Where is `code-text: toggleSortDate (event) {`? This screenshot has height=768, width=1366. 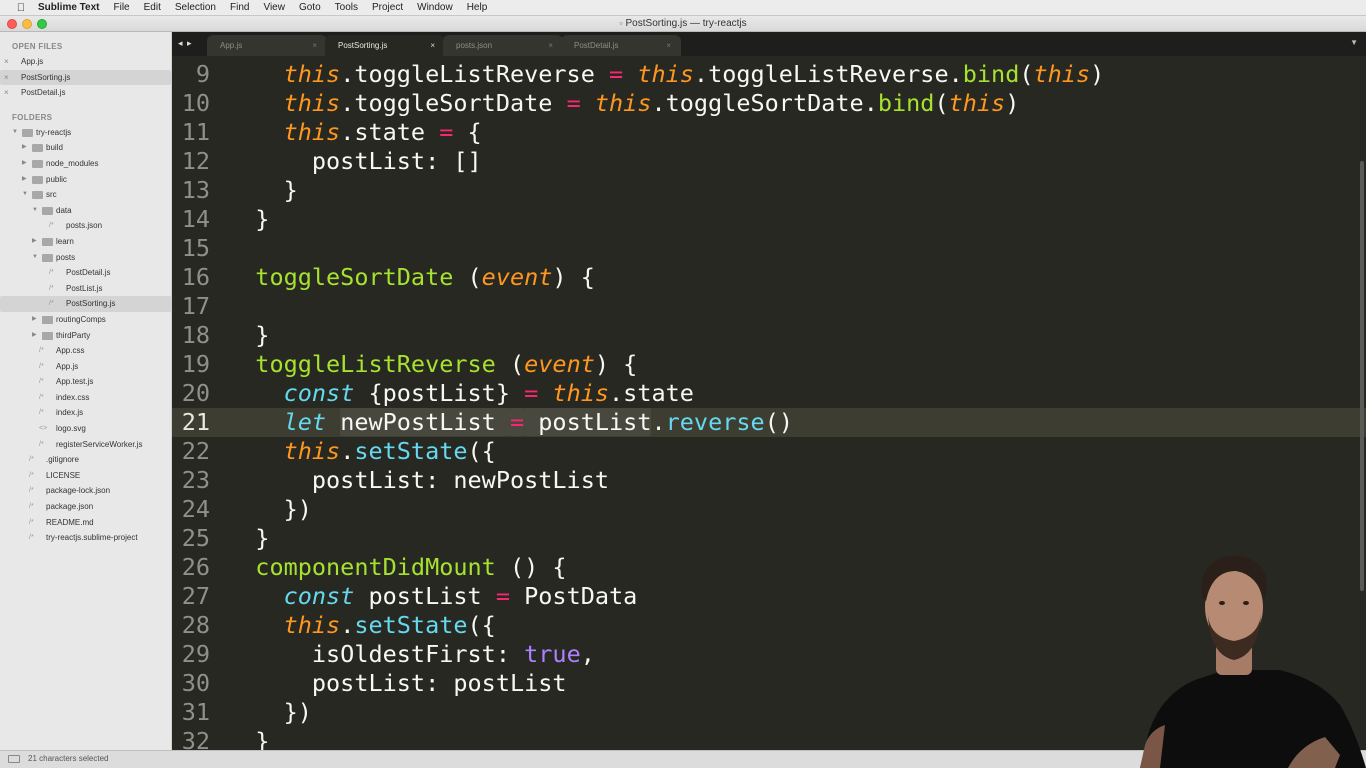
code-text: toggleSortDate (event) { is located at coordinates (411, 277).